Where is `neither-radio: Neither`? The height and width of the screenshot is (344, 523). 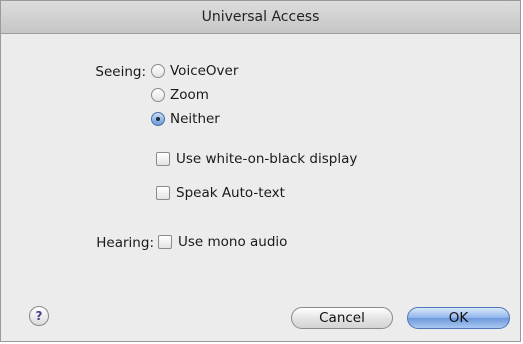 neither-radio: Neither is located at coordinates (185, 119).